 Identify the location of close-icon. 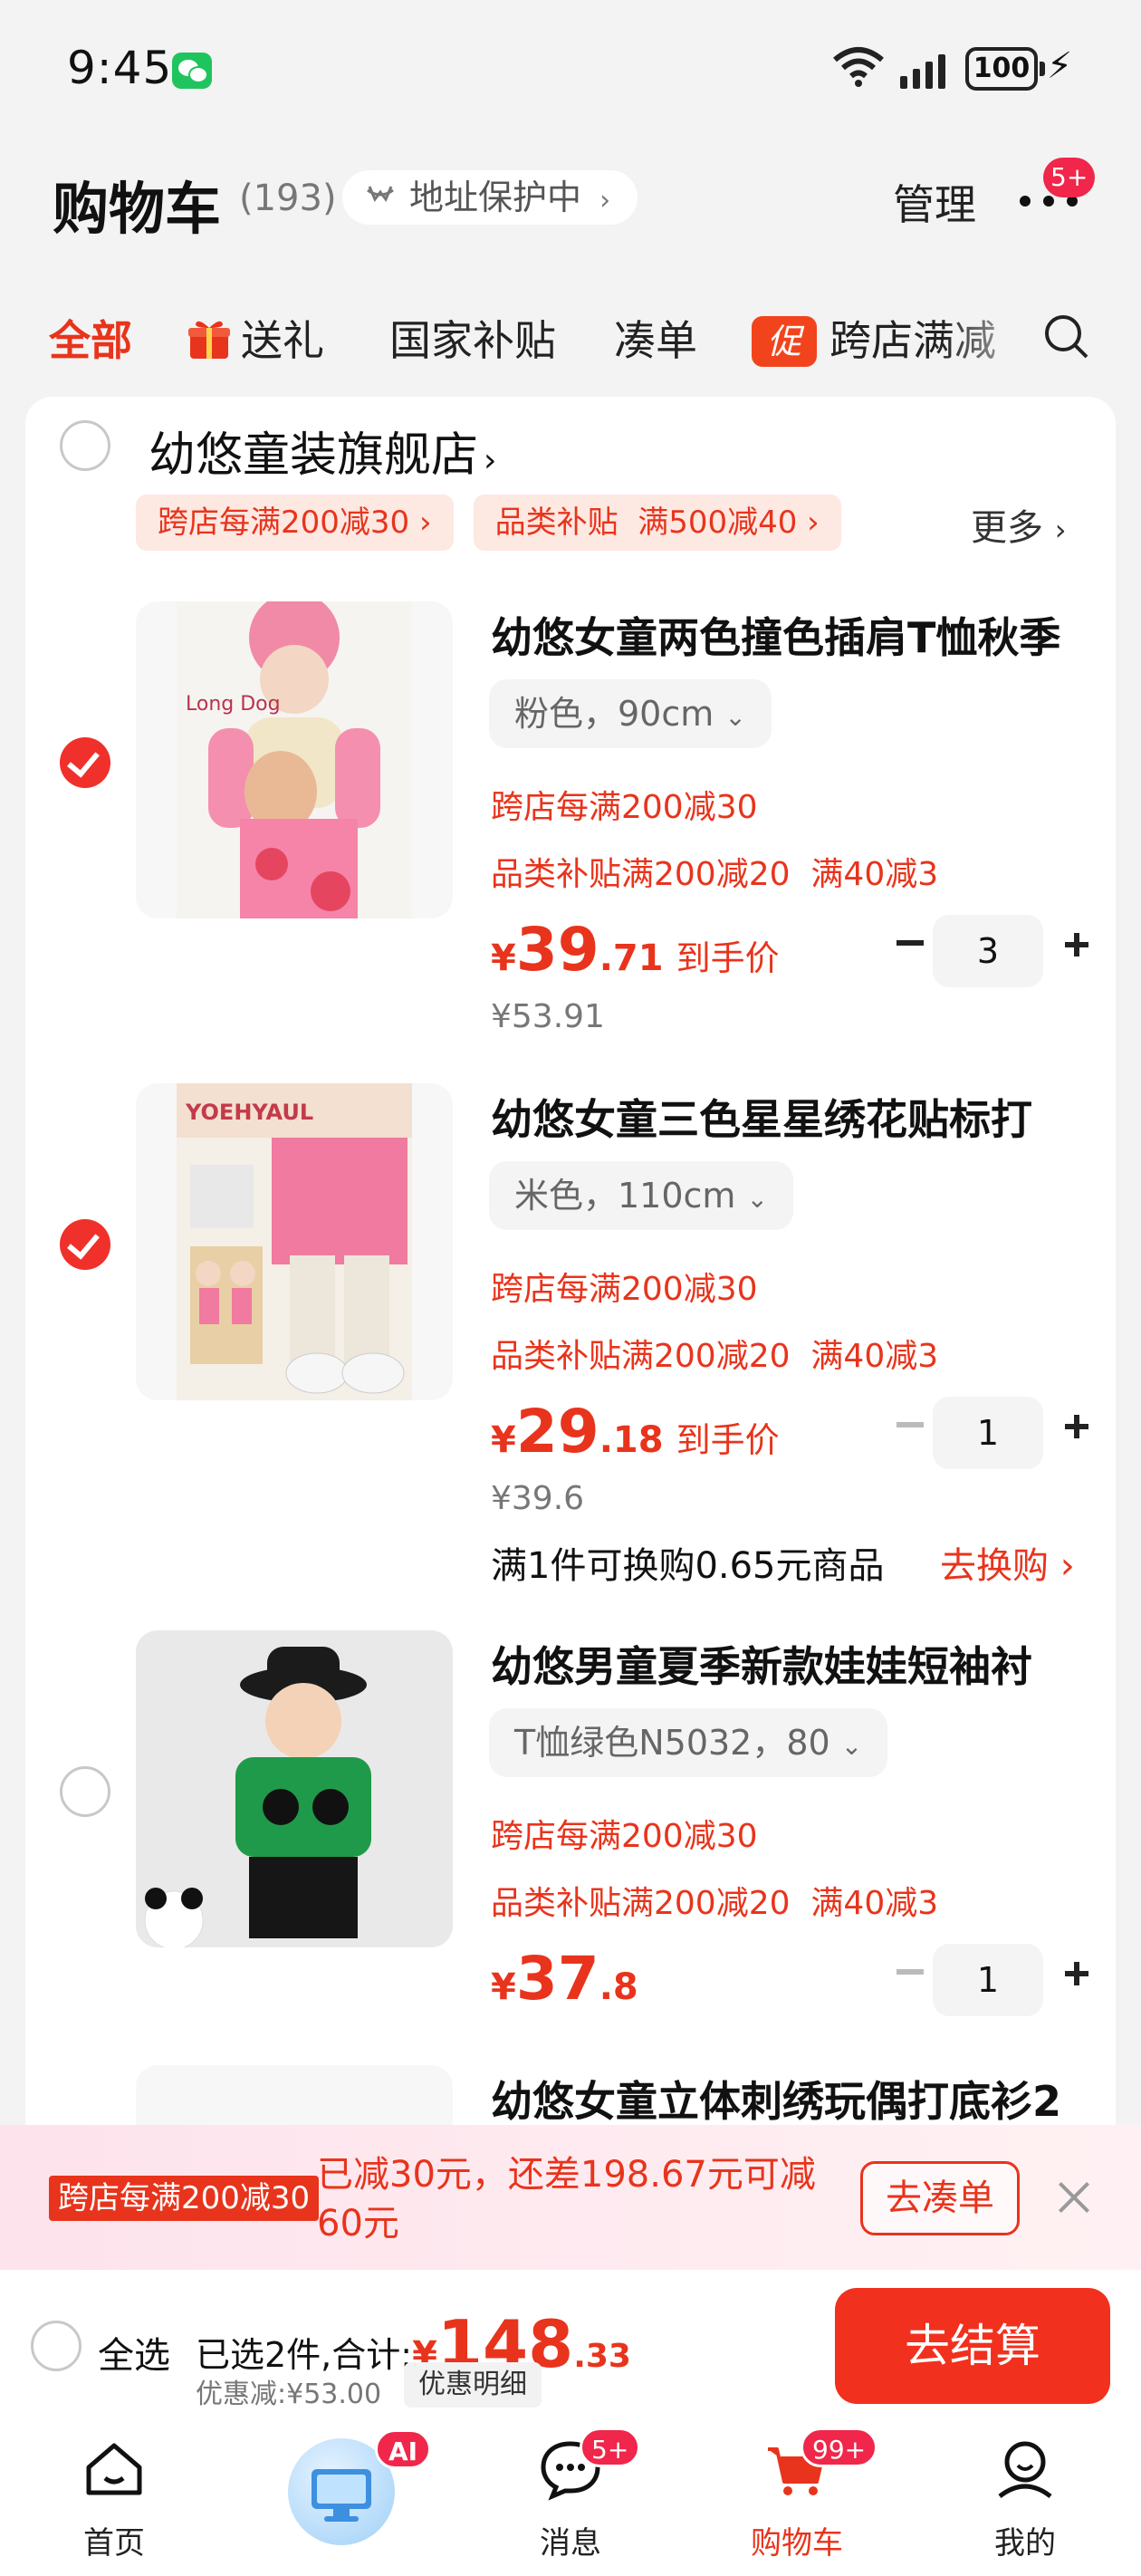
(1074, 2197).